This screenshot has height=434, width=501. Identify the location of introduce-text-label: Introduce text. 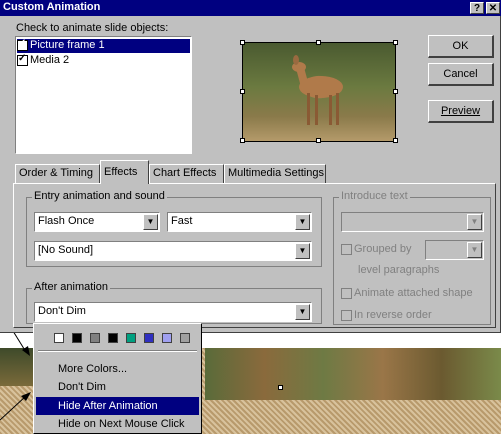
(374, 196).